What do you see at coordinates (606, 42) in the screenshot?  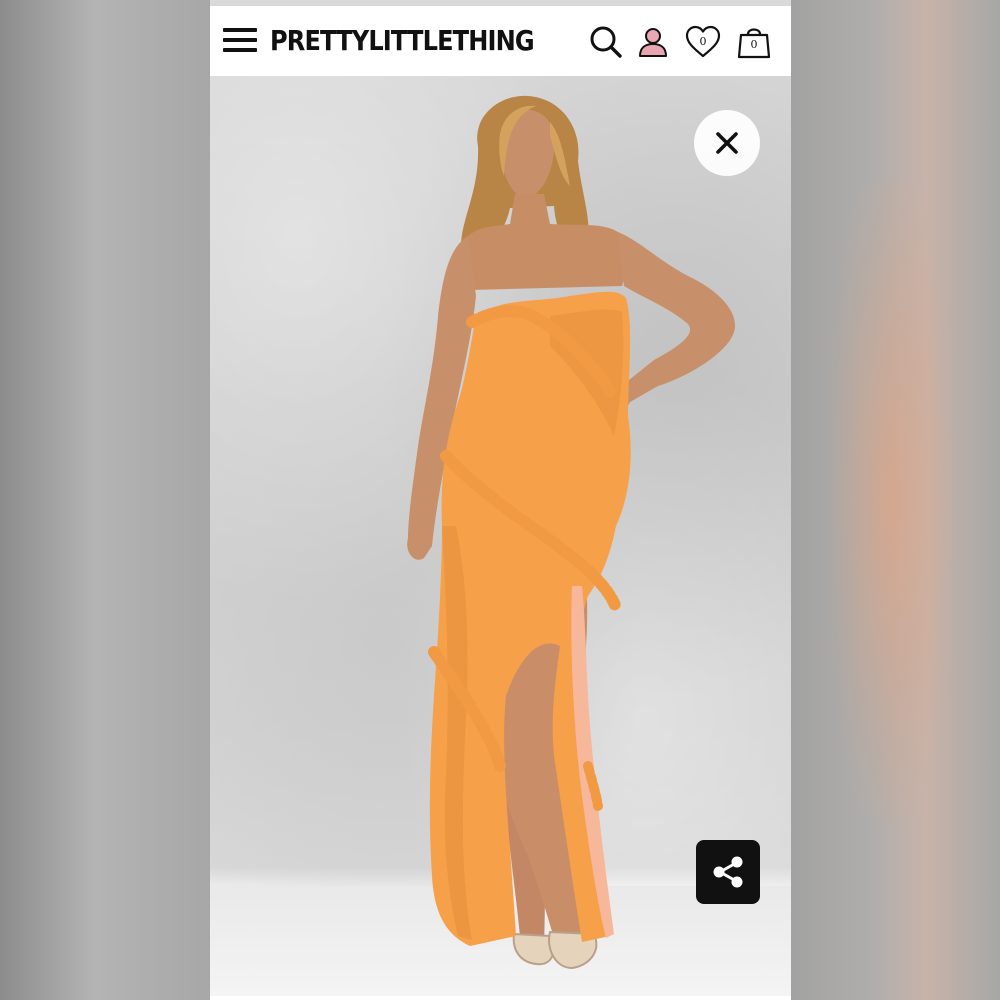 I see `search-icon` at bounding box center [606, 42].